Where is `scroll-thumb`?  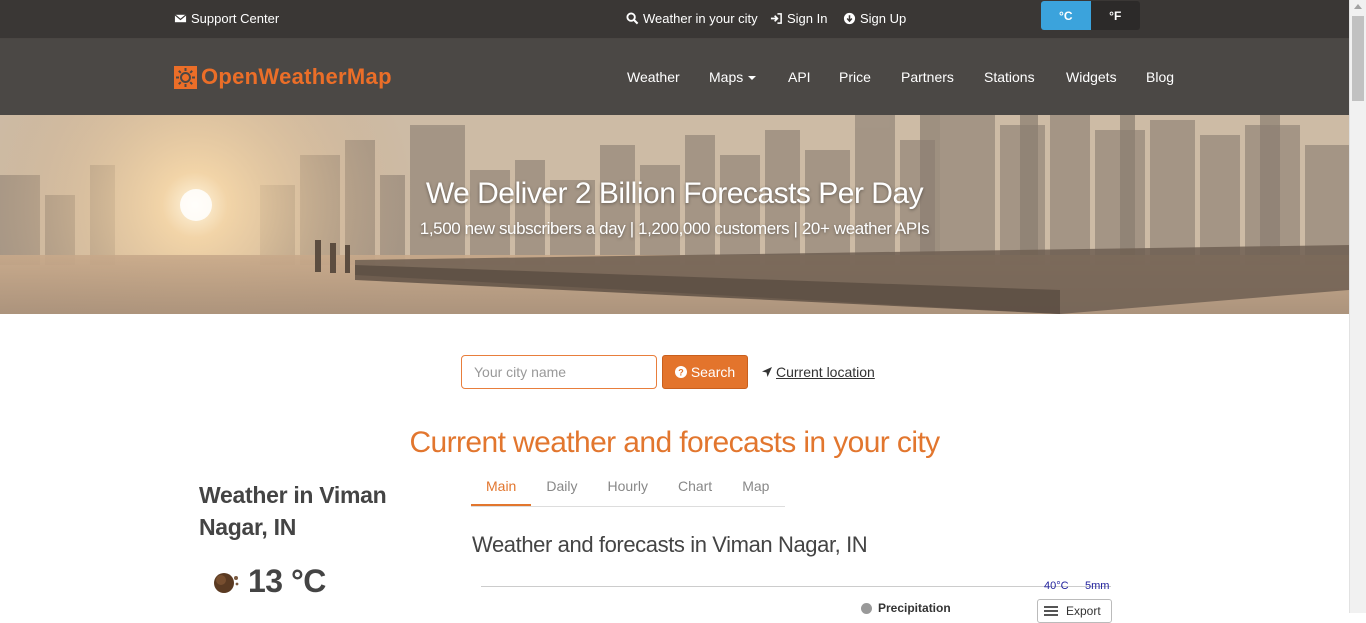
scroll-thumb is located at coordinates (1358, 58).